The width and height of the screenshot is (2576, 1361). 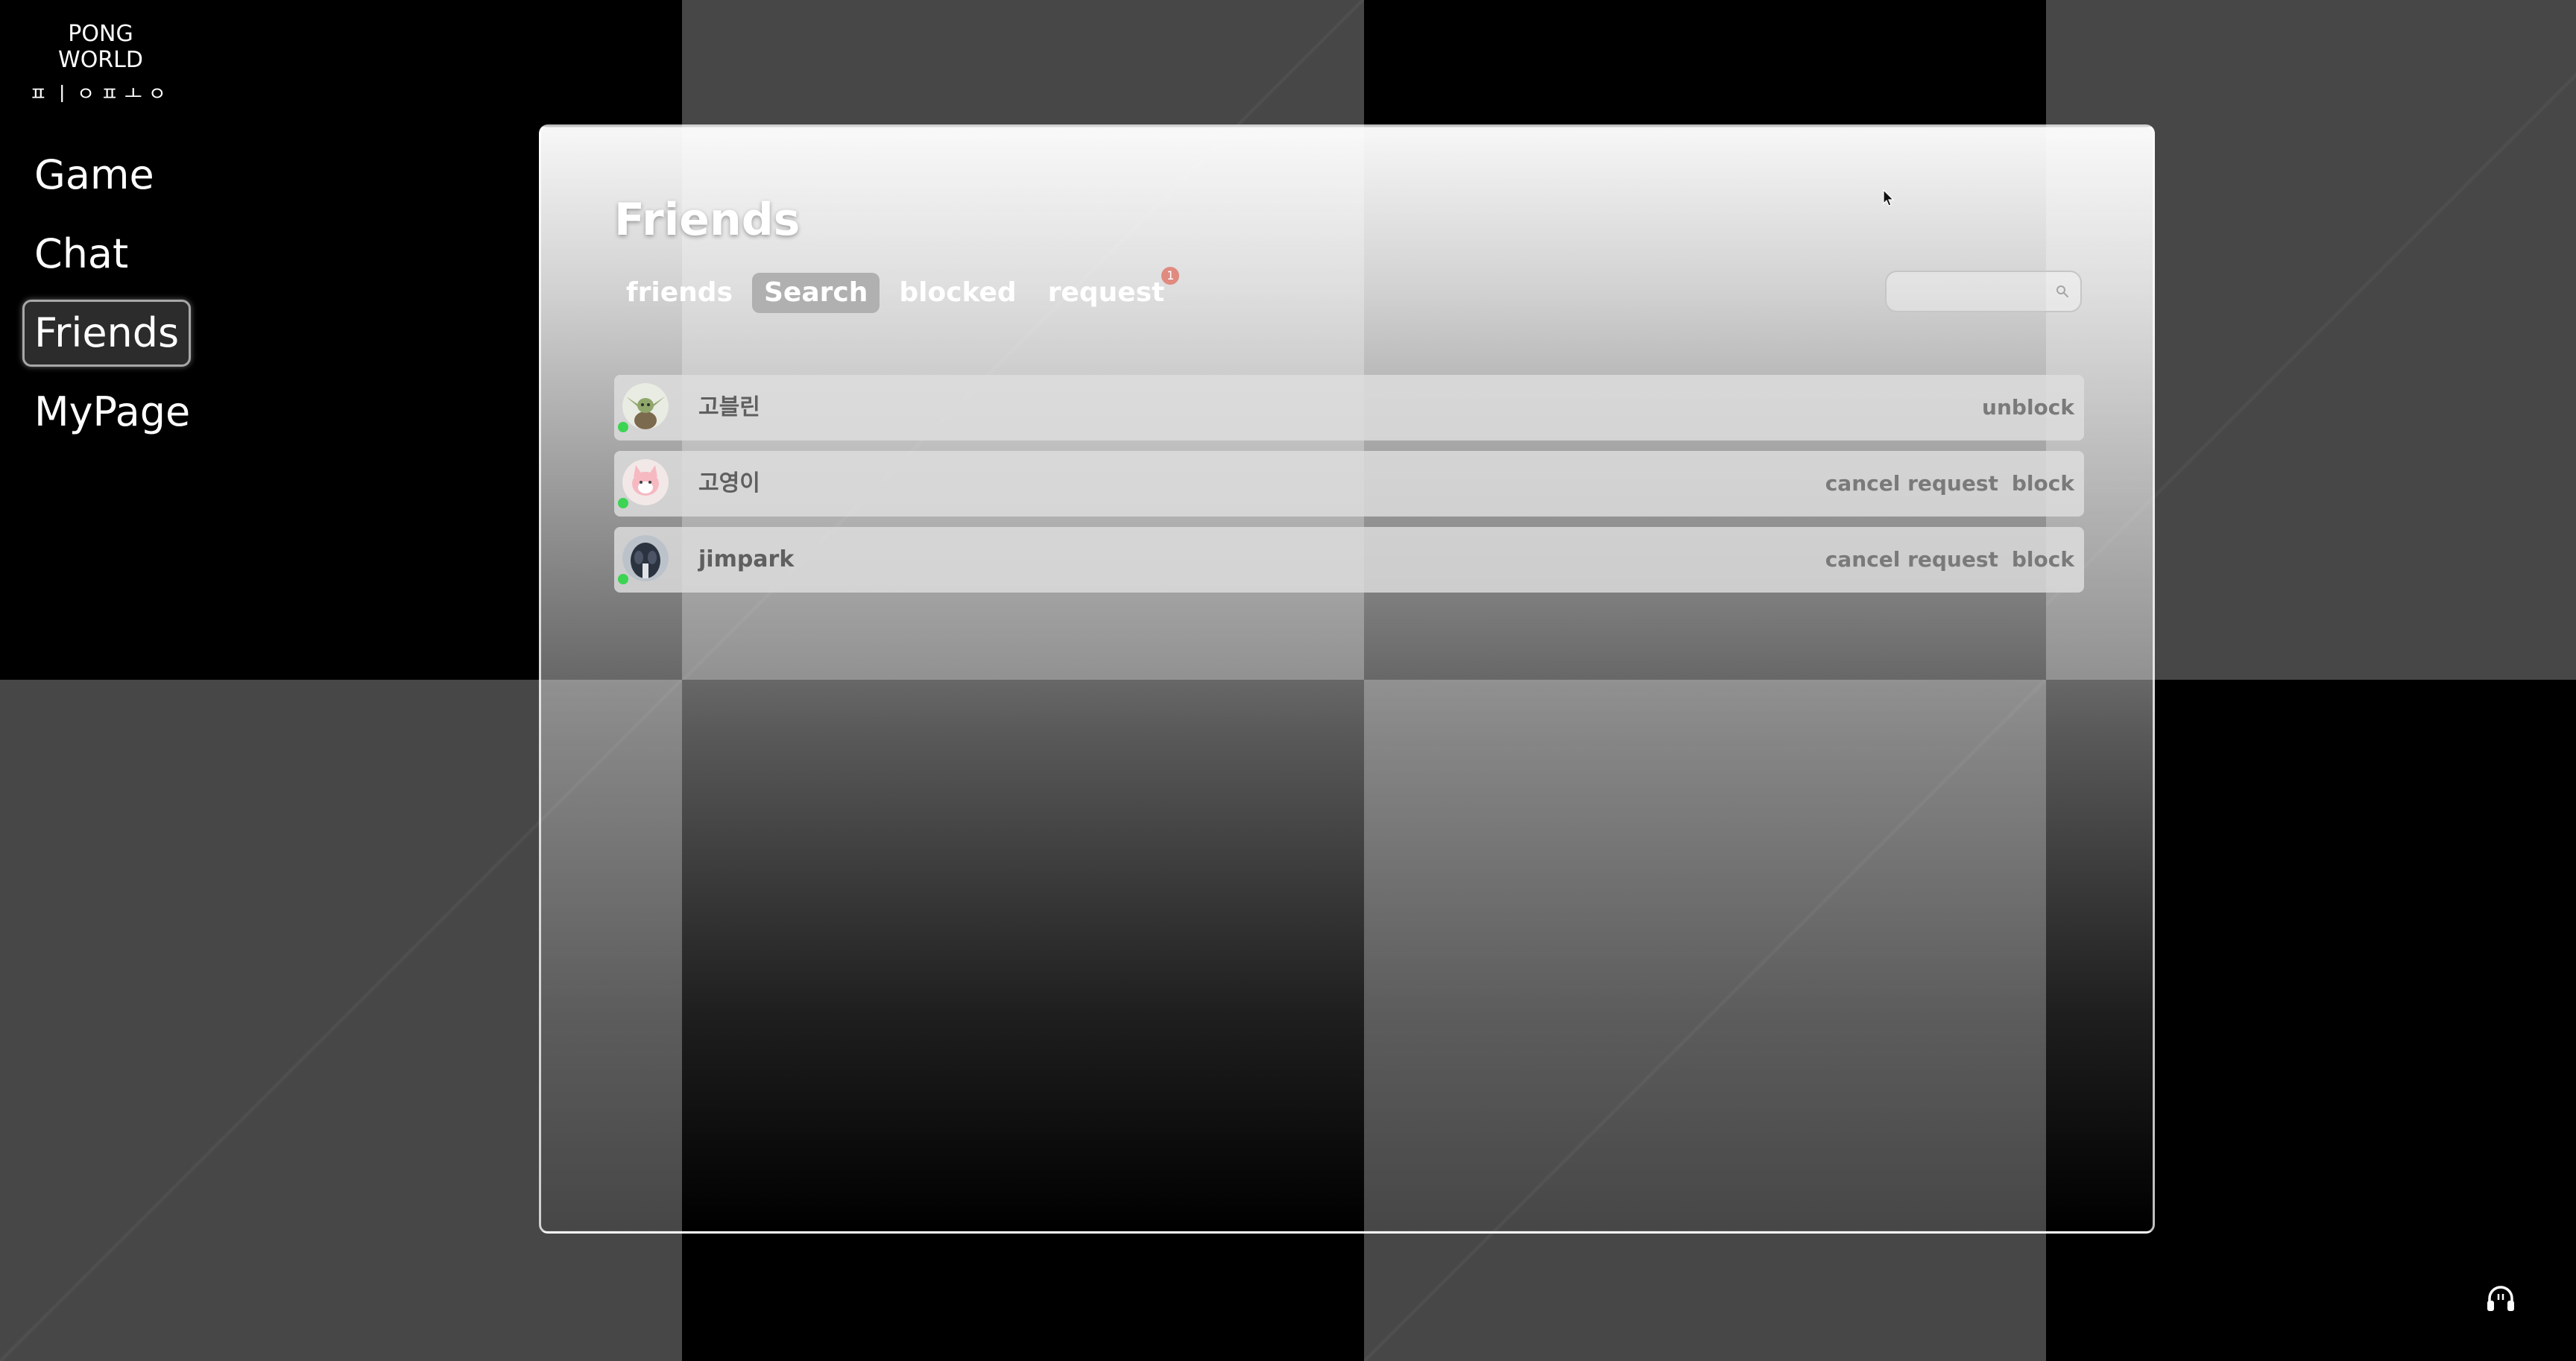 What do you see at coordinates (746, 560) in the screenshot?
I see `user-name: jimpark` at bounding box center [746, 560].